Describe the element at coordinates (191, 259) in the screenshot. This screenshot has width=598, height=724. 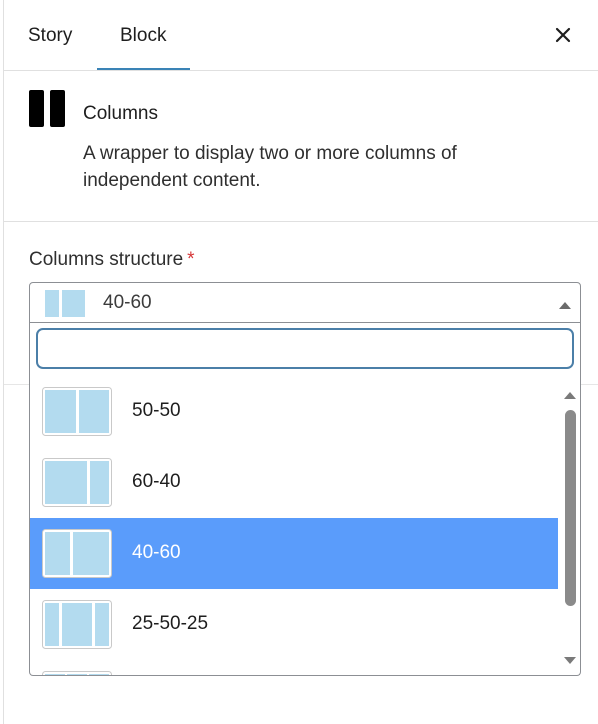
I see `required-indicator: *` at that location.